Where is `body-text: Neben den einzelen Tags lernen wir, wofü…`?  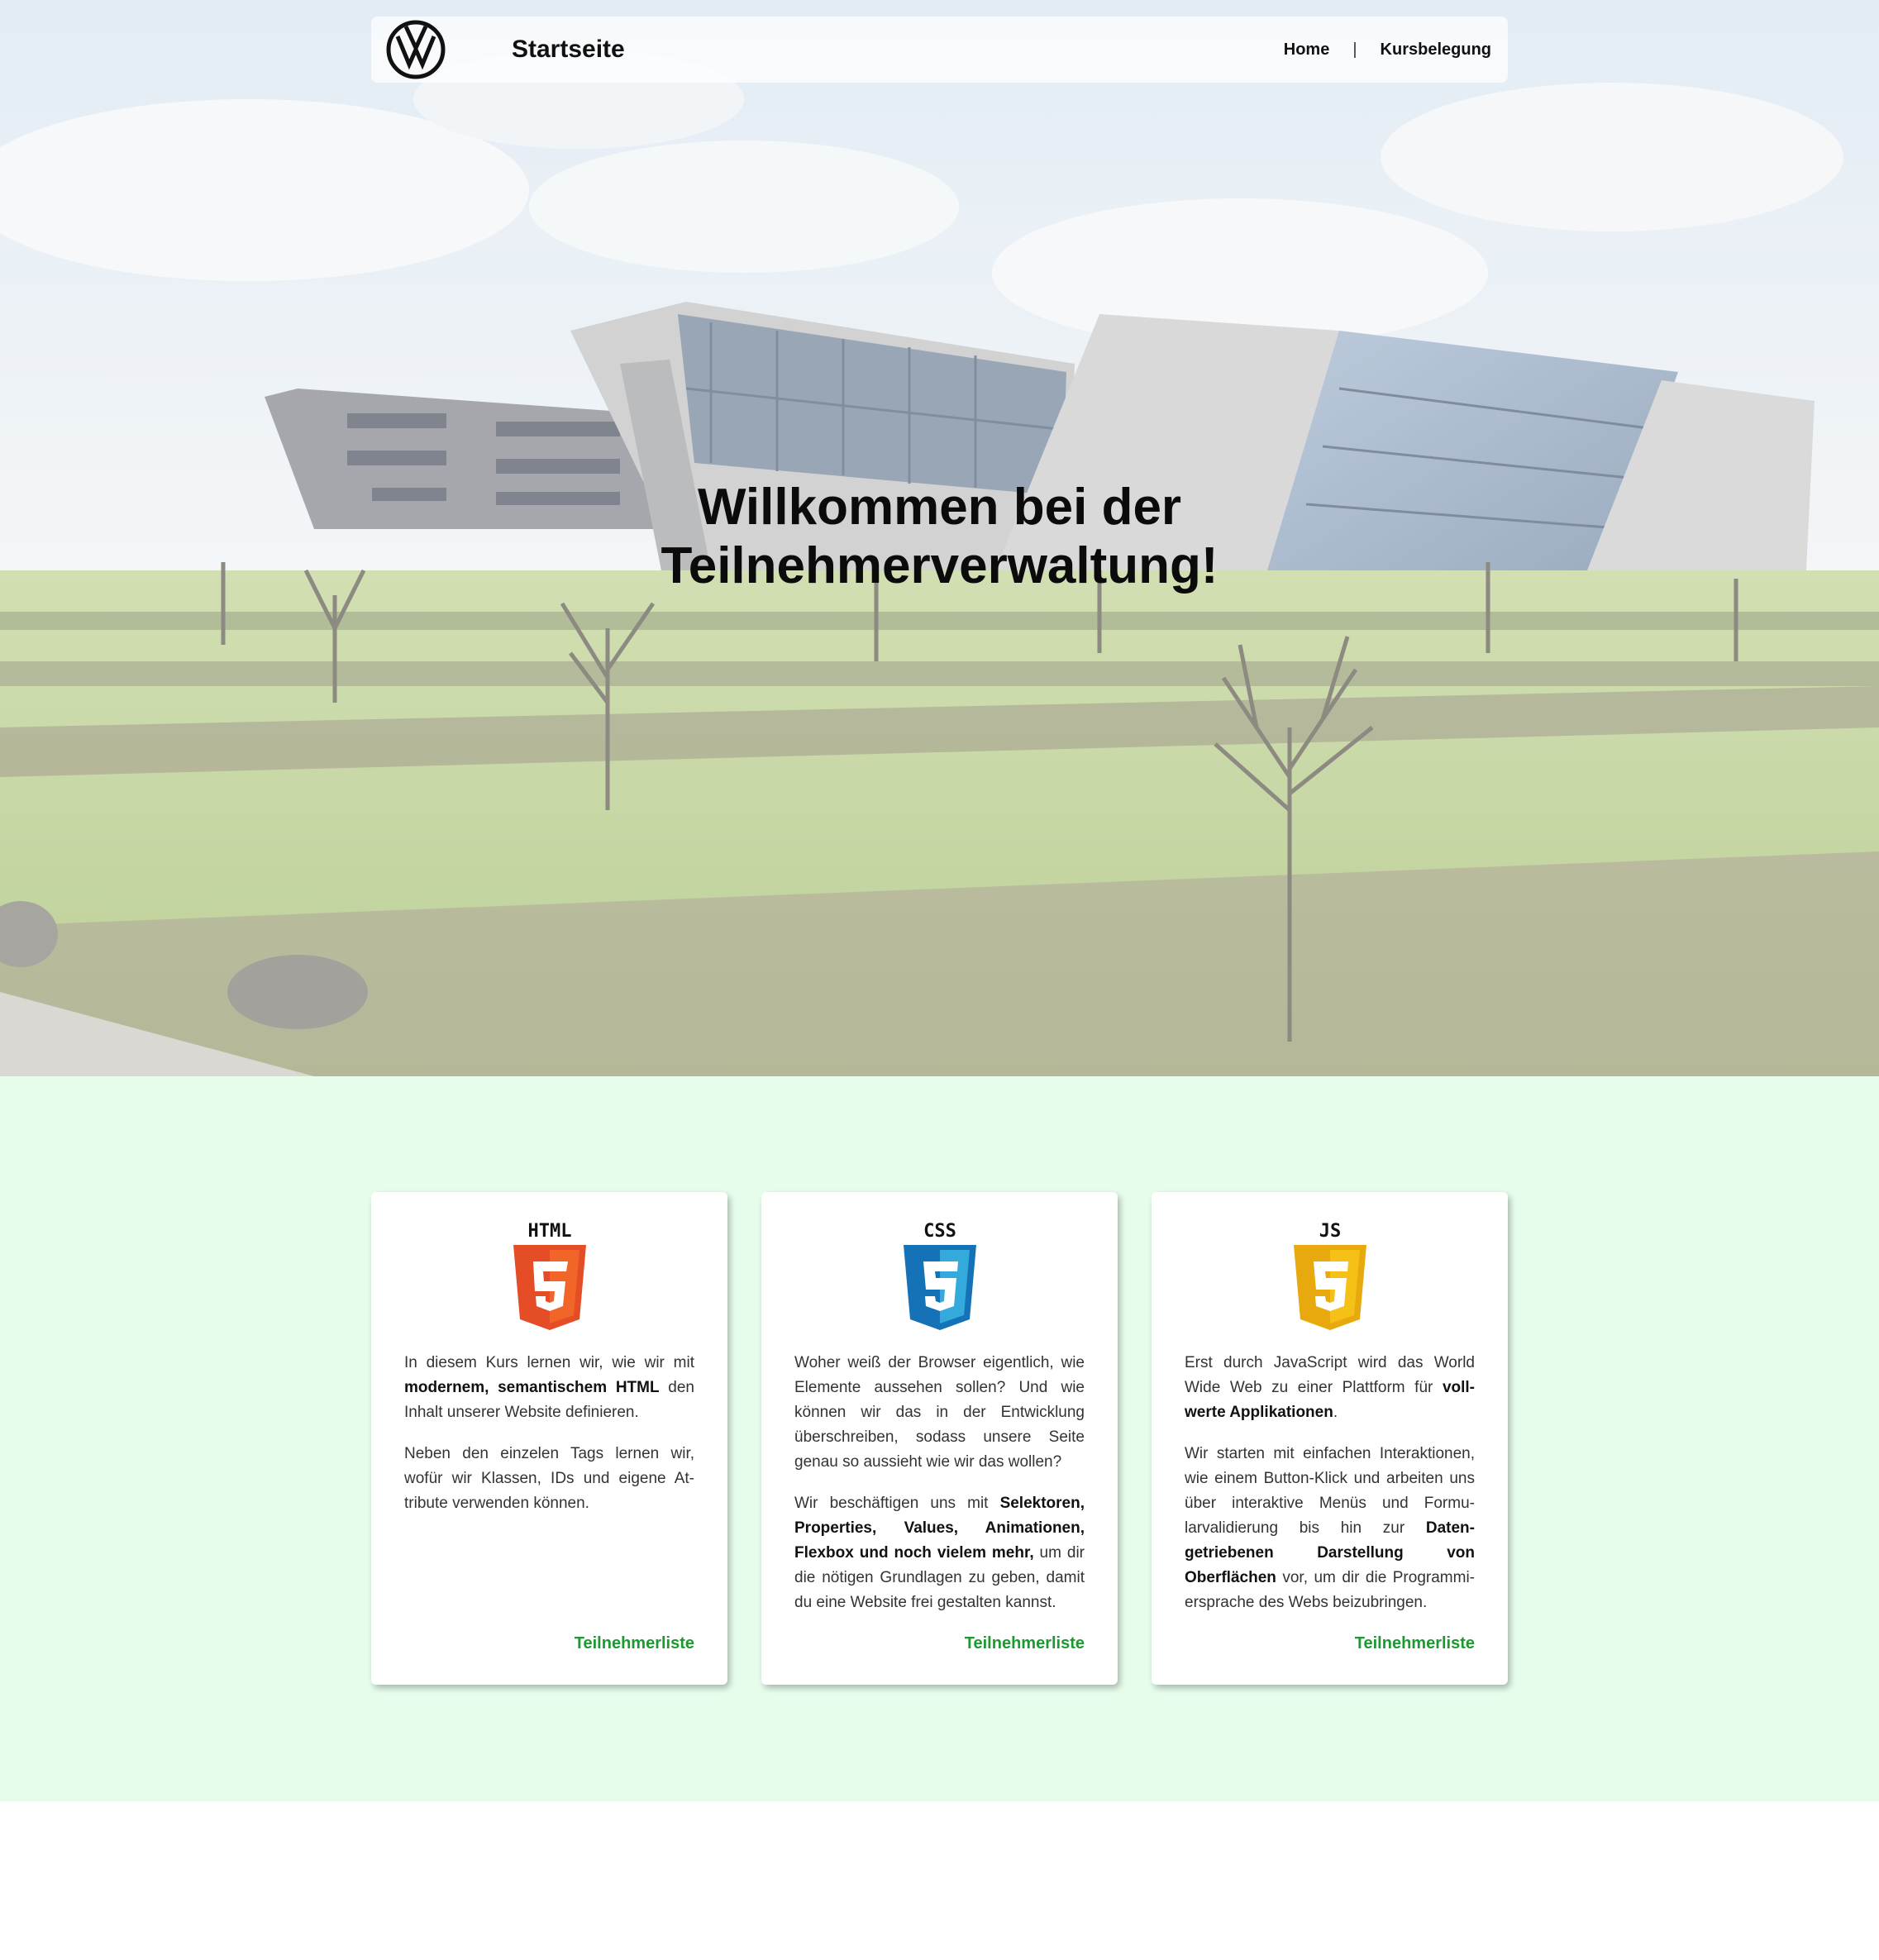
body-text: Neben den einzelen Tags lernen wir, wofü… is located at coordinates (549, 1478).